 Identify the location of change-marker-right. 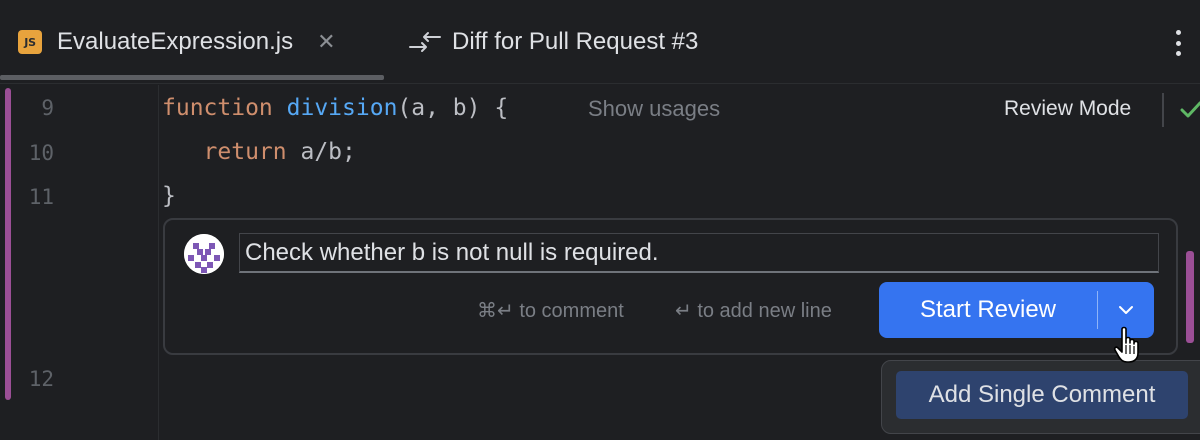
(1190, 297).